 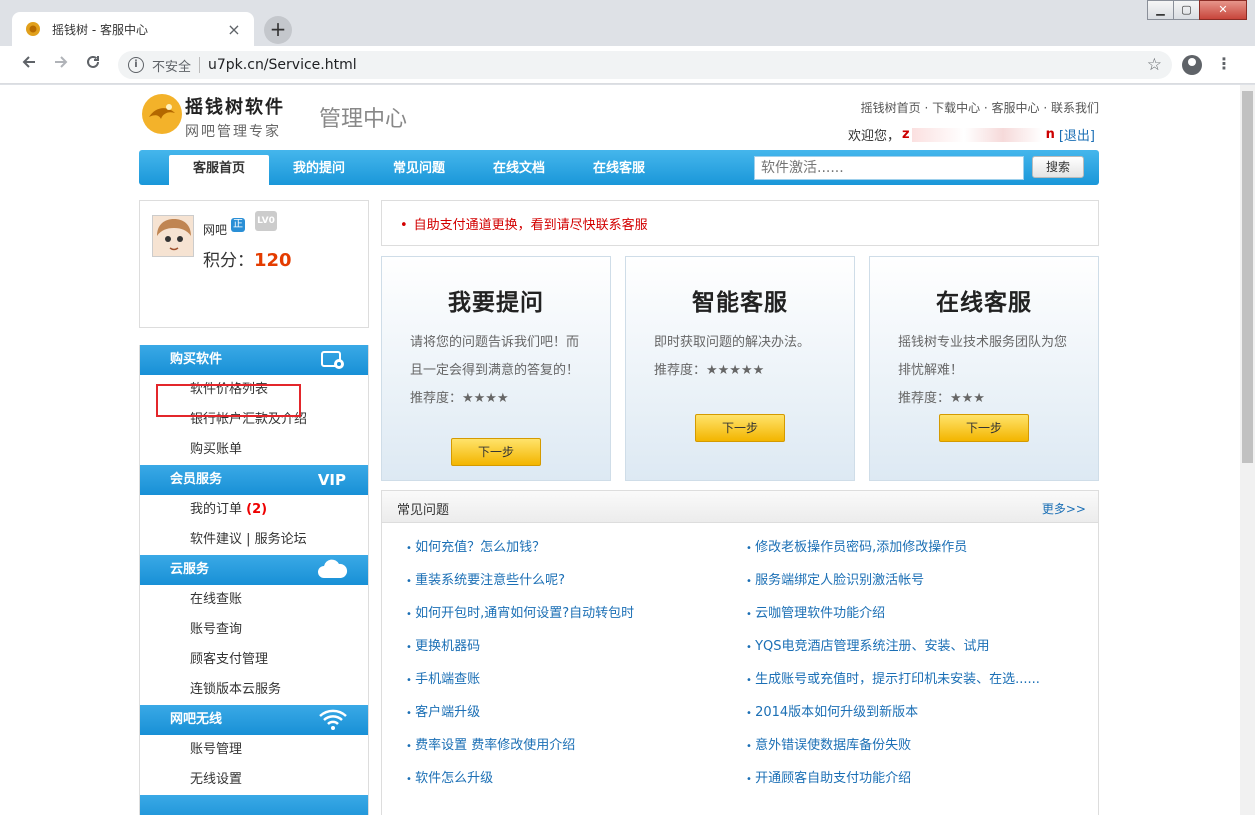 I want to click on forward-arrow-icon, so click(x=61, y=65).